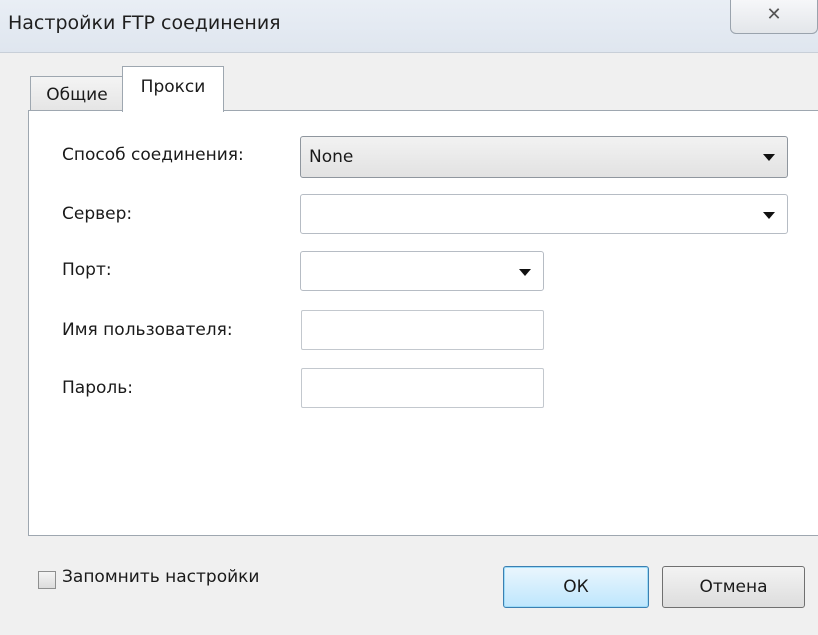 Image resolution: width=818 pixels, height=635 pixels. Describe the element at coordinates (87, 270) in the screenshot. I see `port-label: Порт:` at that location.